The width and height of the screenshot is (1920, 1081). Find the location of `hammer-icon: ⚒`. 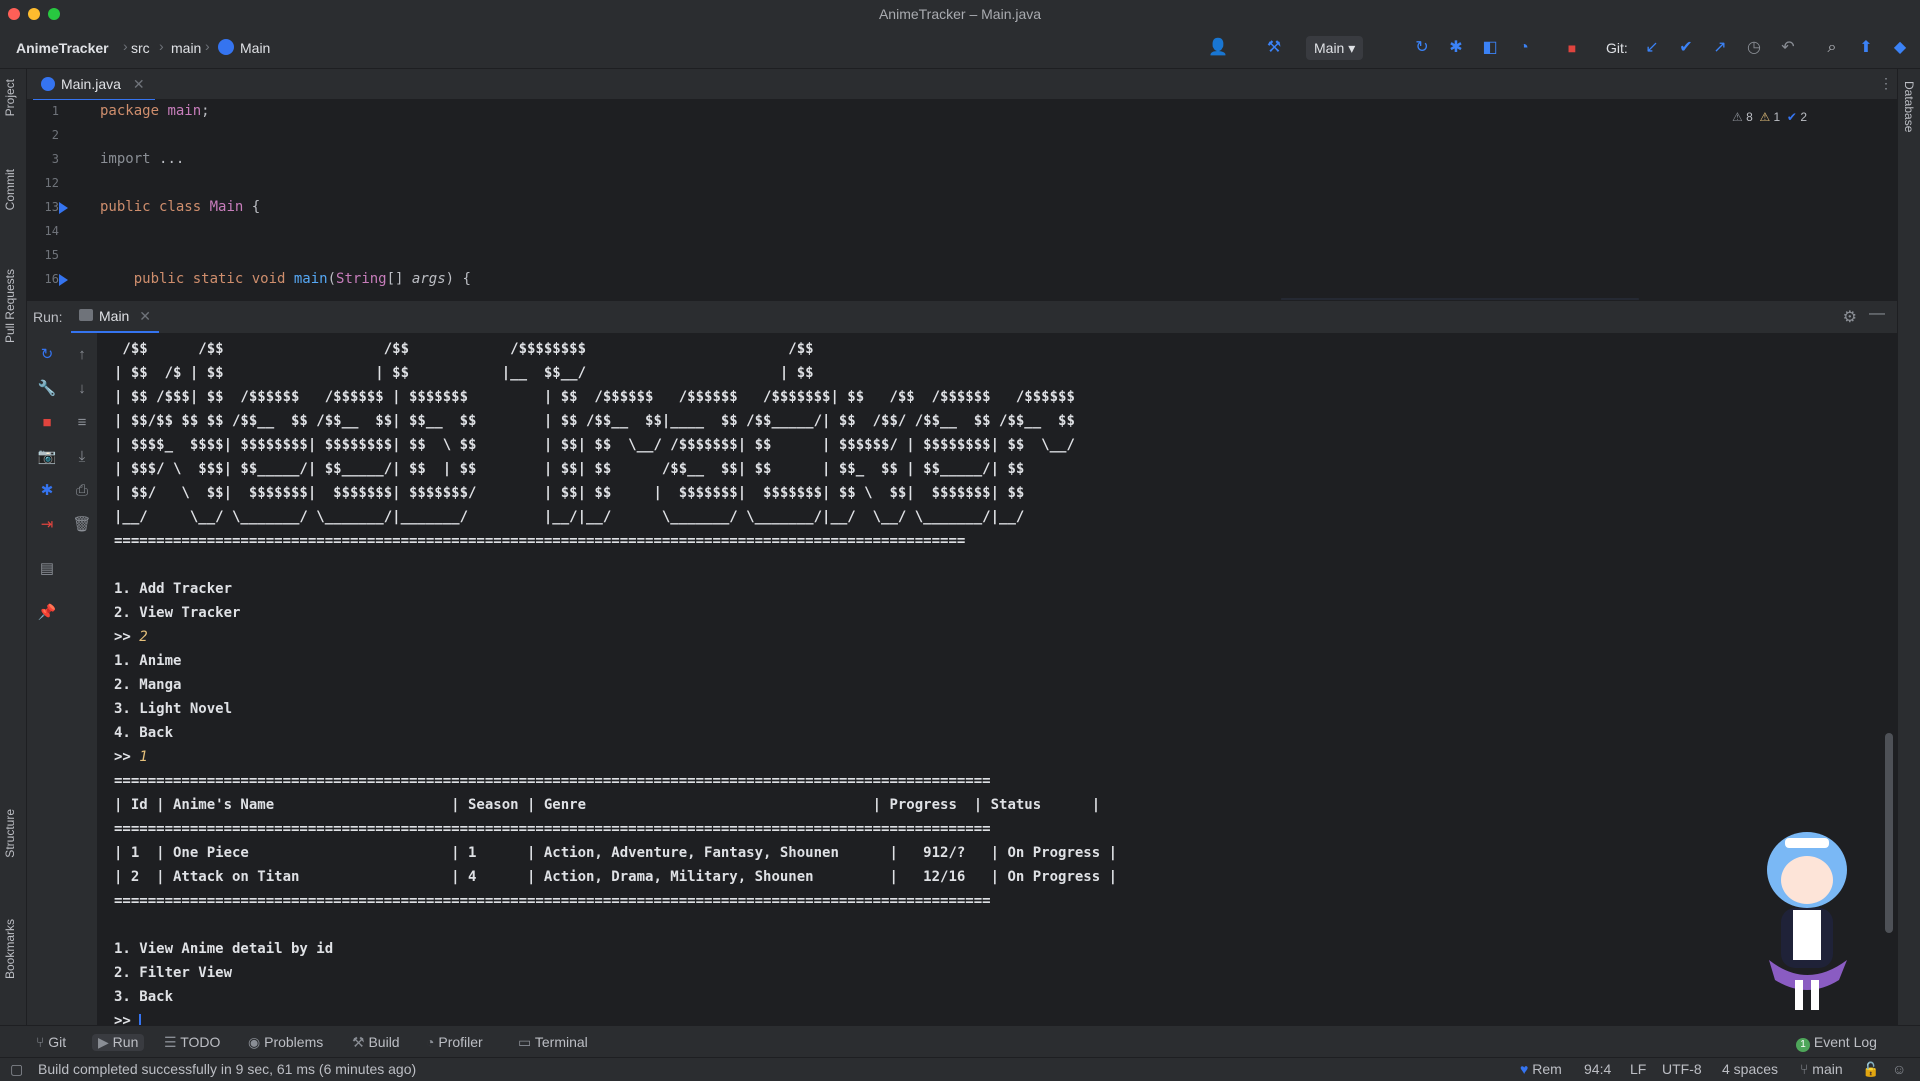

hammer-icon: ⚒ is located at coordinates (358, 1042).